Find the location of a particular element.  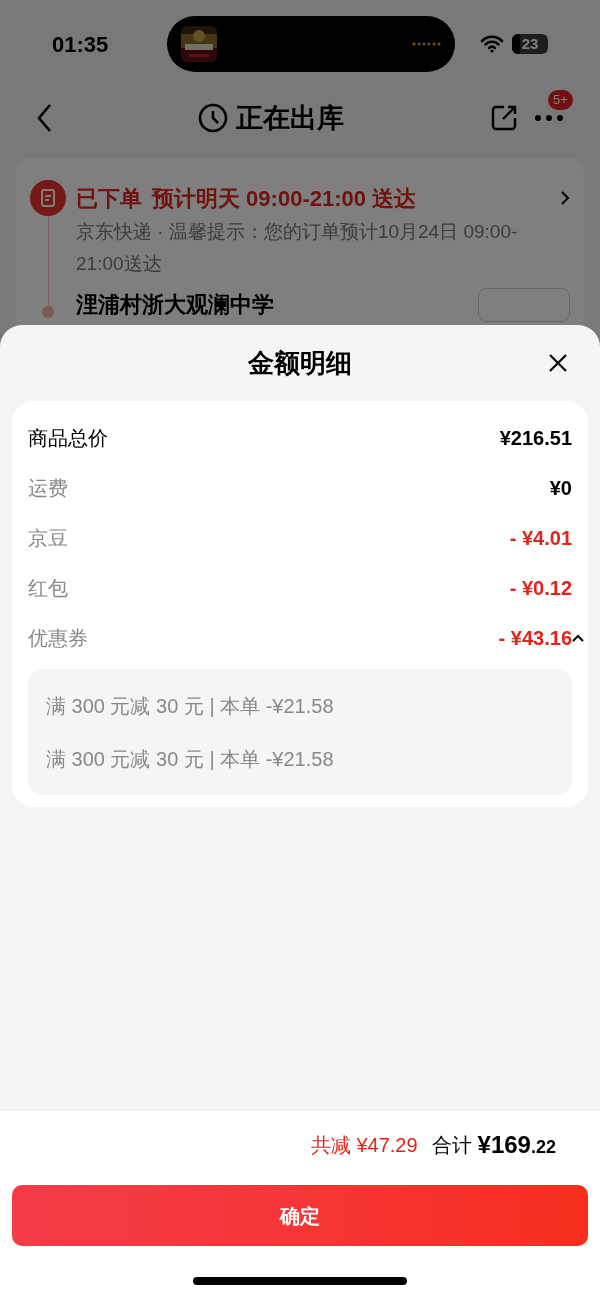

total-amount: ¥169.22 is located at coordinates (516, 1145).